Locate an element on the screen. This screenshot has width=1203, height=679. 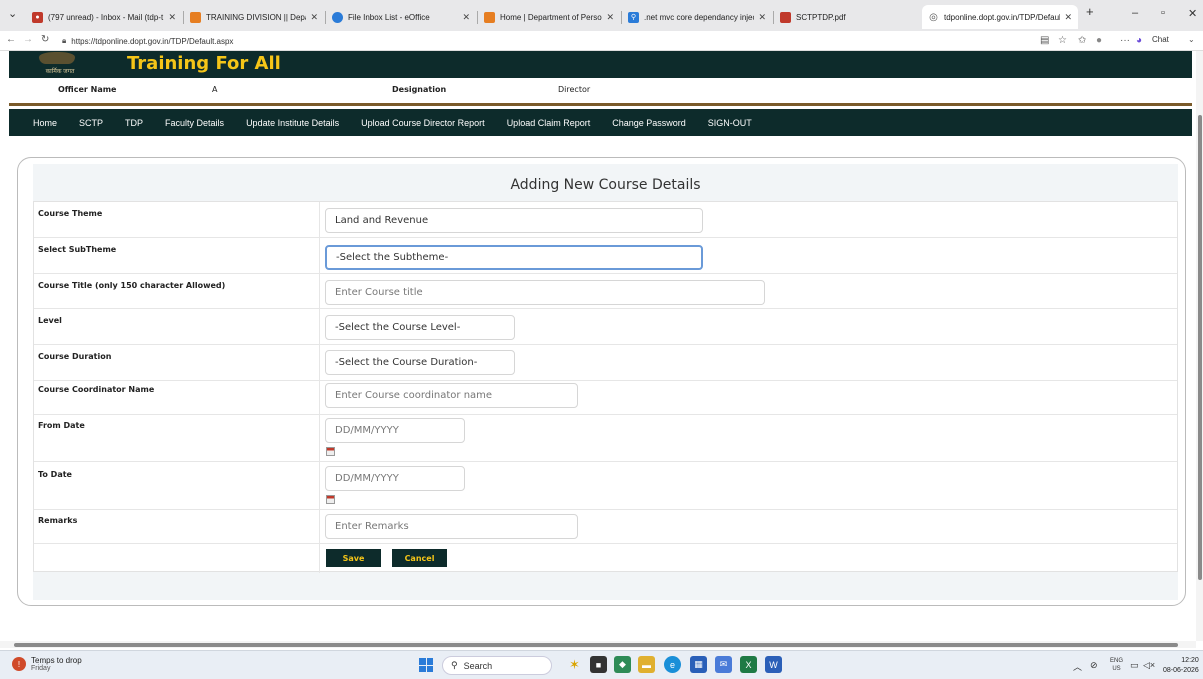
horizontal-scroll-thumb is located at coordinates (596, 645).